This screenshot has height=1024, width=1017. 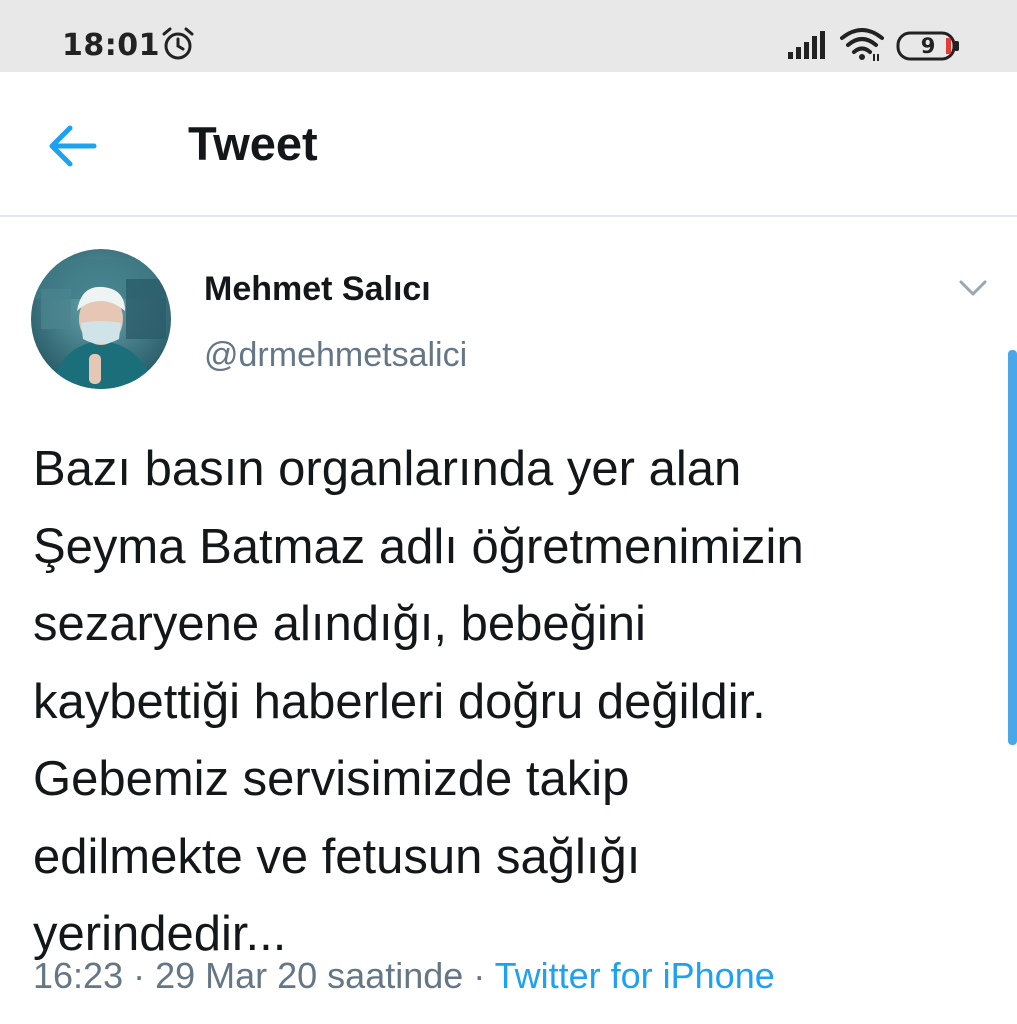 I want to click on chevron-down-icon, so click(x=973, y=288).